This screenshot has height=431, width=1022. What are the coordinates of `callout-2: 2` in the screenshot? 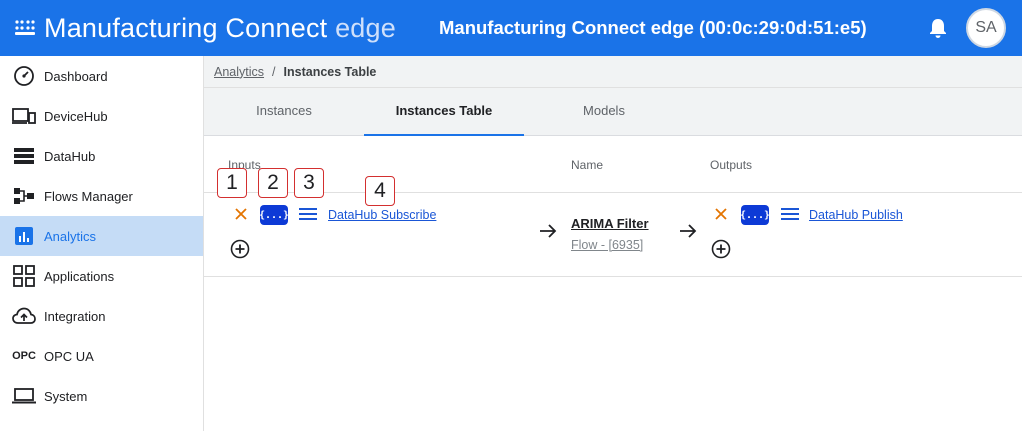 It's located at (273, 183).